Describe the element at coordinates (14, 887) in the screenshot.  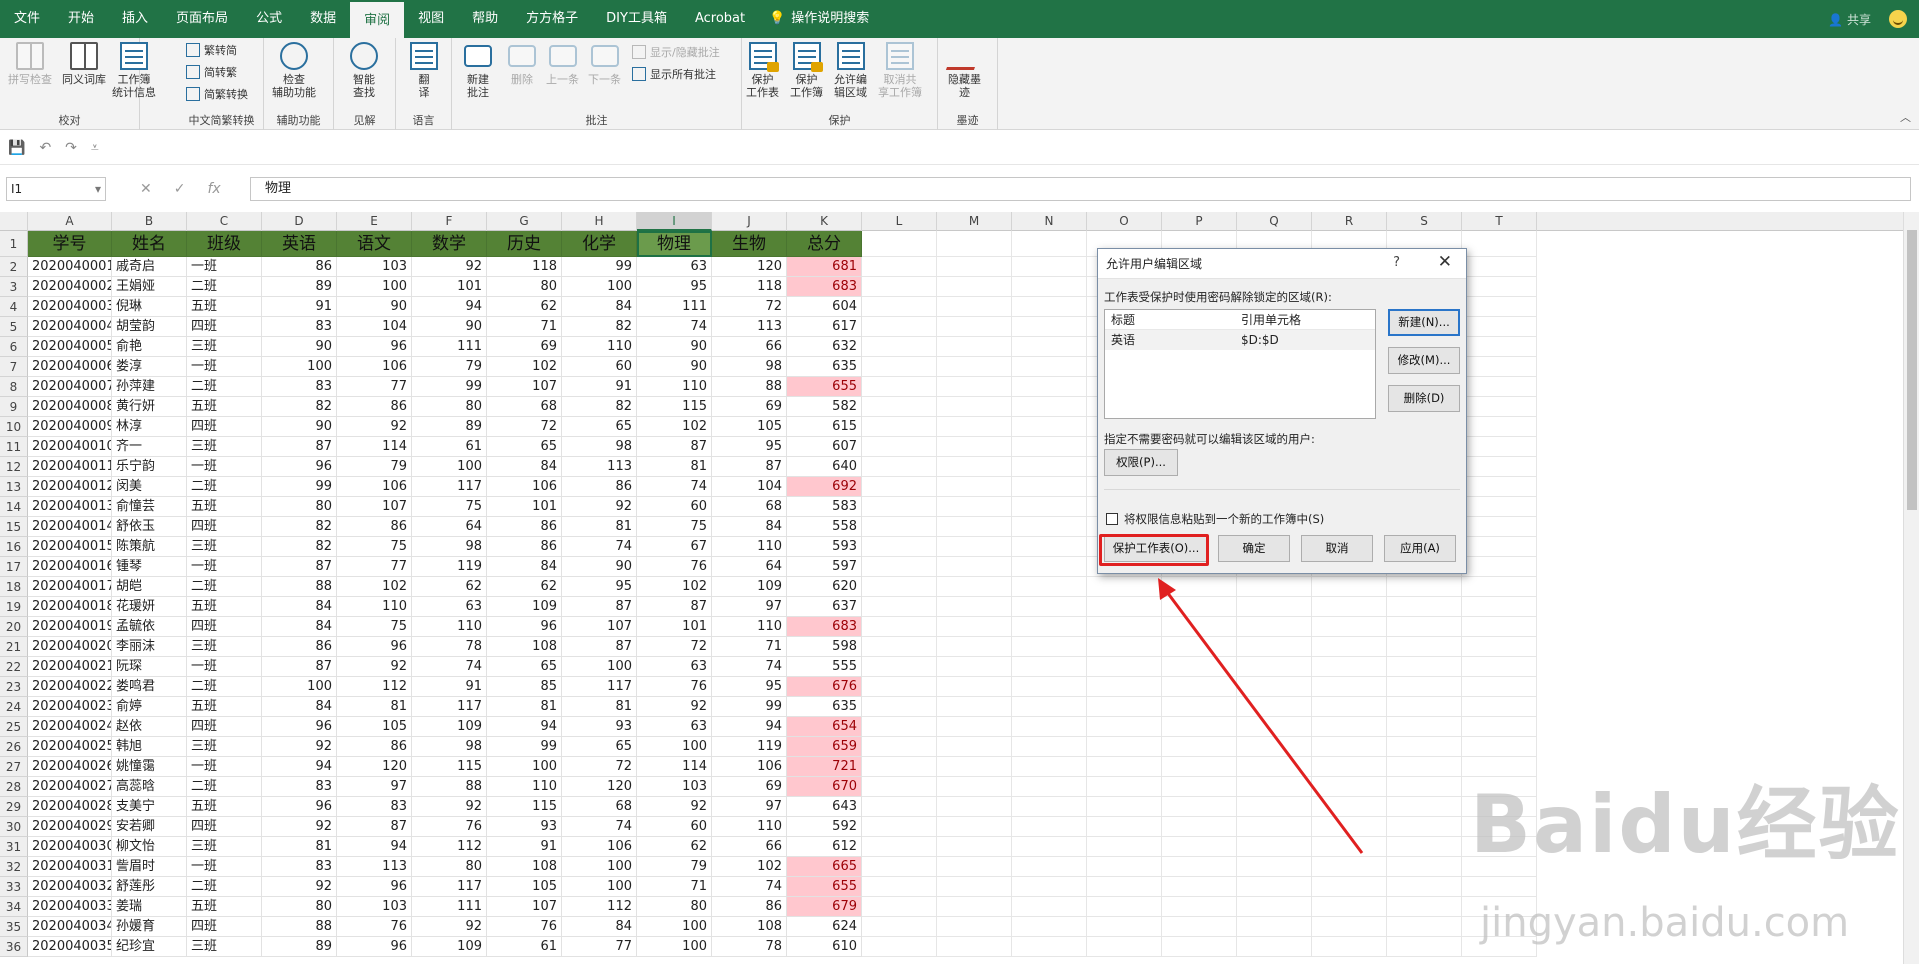
I see `row-header: 33` at that location.